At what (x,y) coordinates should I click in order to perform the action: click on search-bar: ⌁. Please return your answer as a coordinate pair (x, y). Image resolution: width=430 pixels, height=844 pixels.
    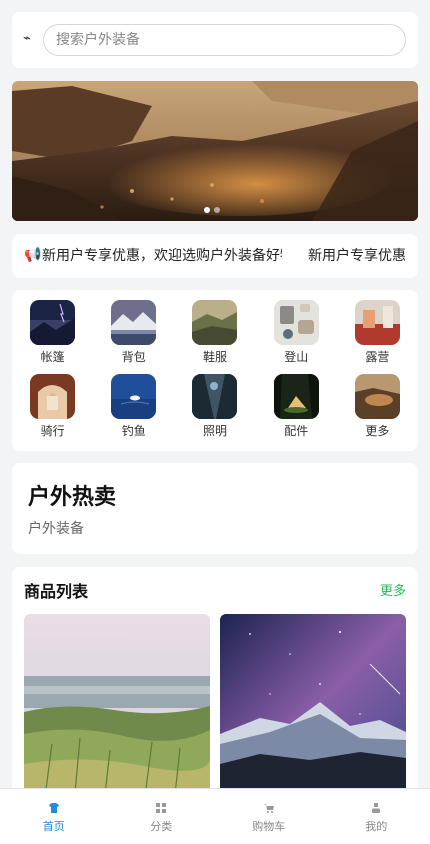
    Looking at the image, I should click on (215, 40).